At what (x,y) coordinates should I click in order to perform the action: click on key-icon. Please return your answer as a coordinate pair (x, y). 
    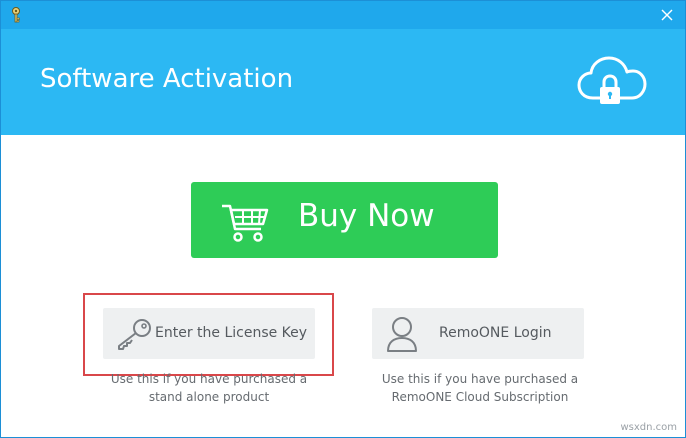
    Looking at the image, I should click on (134, 334).